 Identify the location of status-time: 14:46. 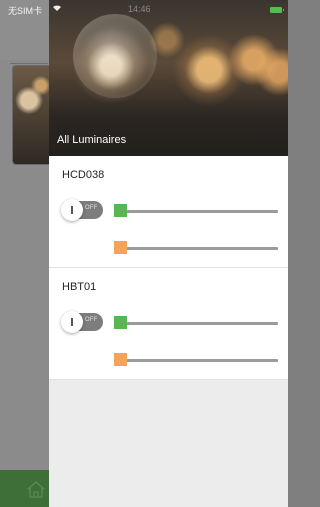
(139, 9).